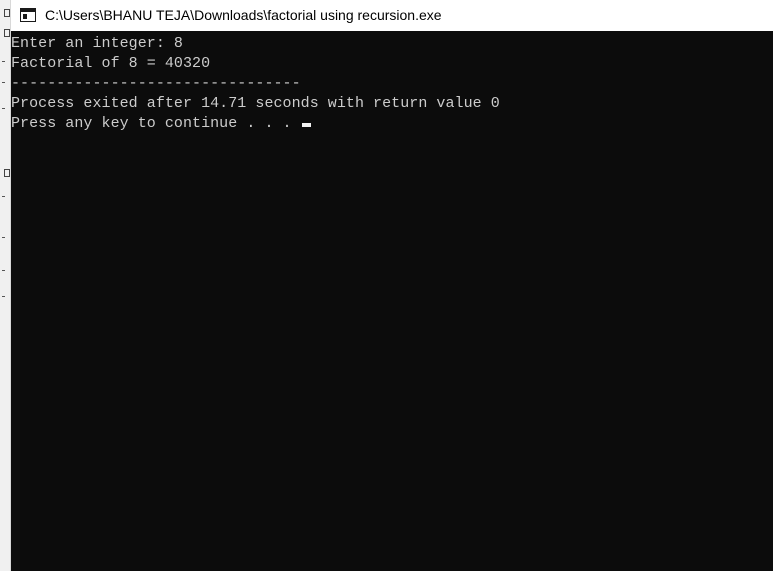 The image size is (773, 571). What do you see at coordinates (97, 43) in the screenshot?
I see `console-line-prompt: Enter an integer: 8` at bounding box center [97, 43].